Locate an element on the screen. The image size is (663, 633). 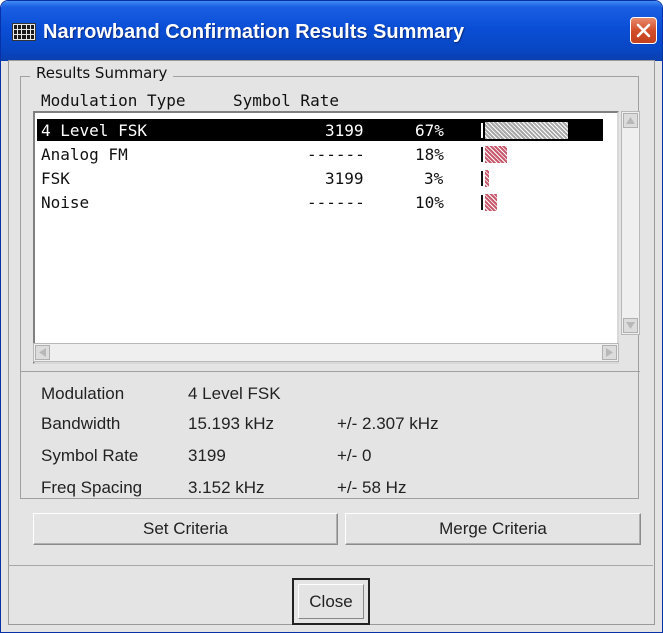
window-close-button is located at coordinates (643, 30).